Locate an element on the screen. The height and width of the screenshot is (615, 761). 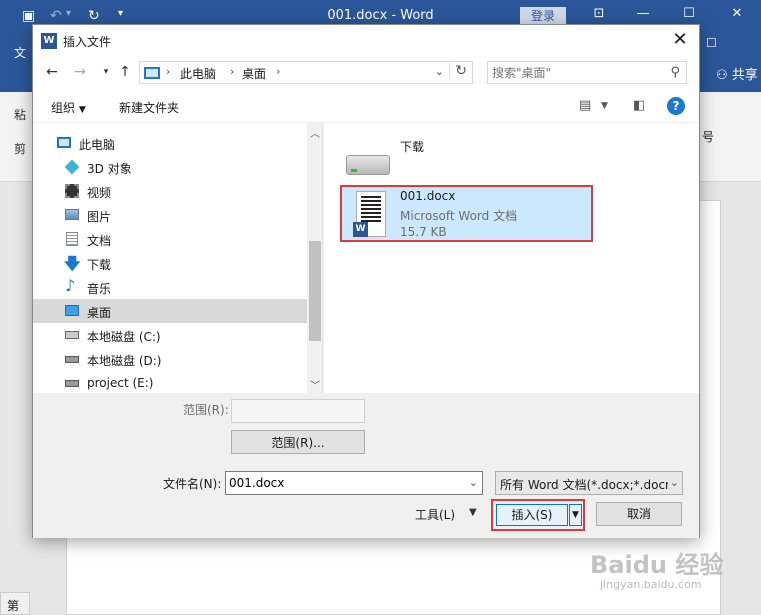
cancel-button: 取消 is located at coordinates (639, 514).